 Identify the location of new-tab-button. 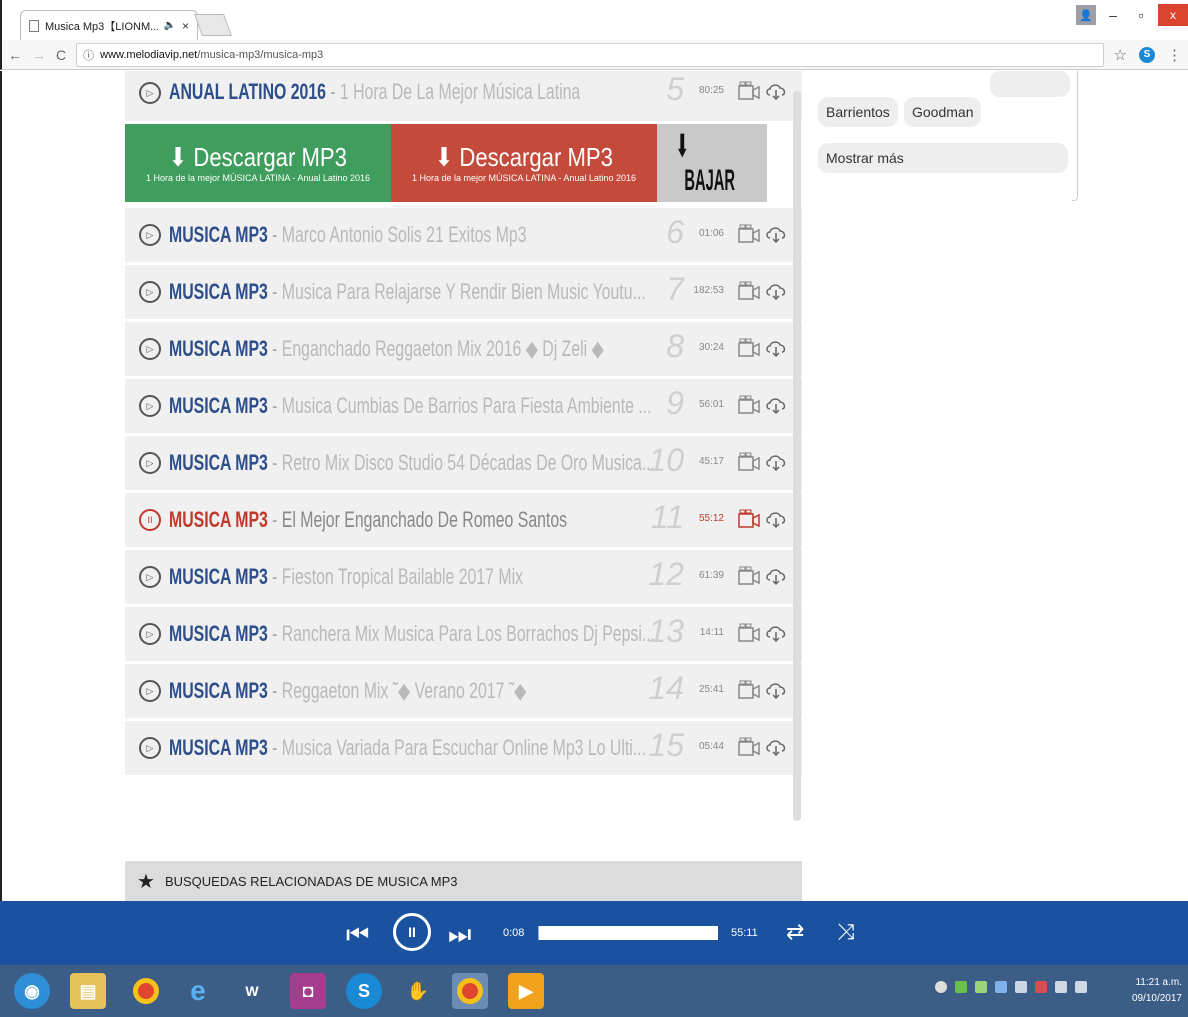
(213, 25).